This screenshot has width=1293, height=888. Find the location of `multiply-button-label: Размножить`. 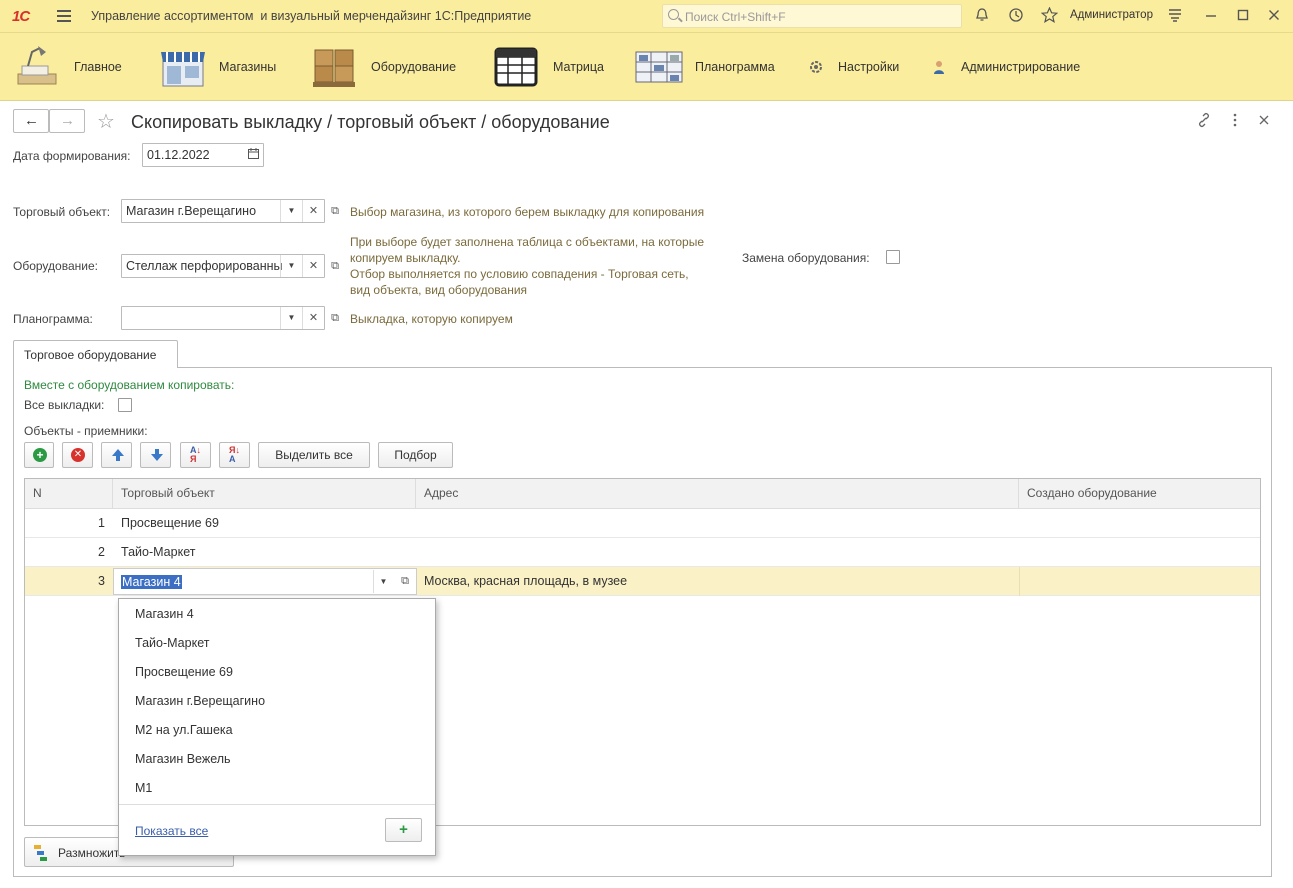

multiply-button-label: Размножить is located at coordinates (92, 853).